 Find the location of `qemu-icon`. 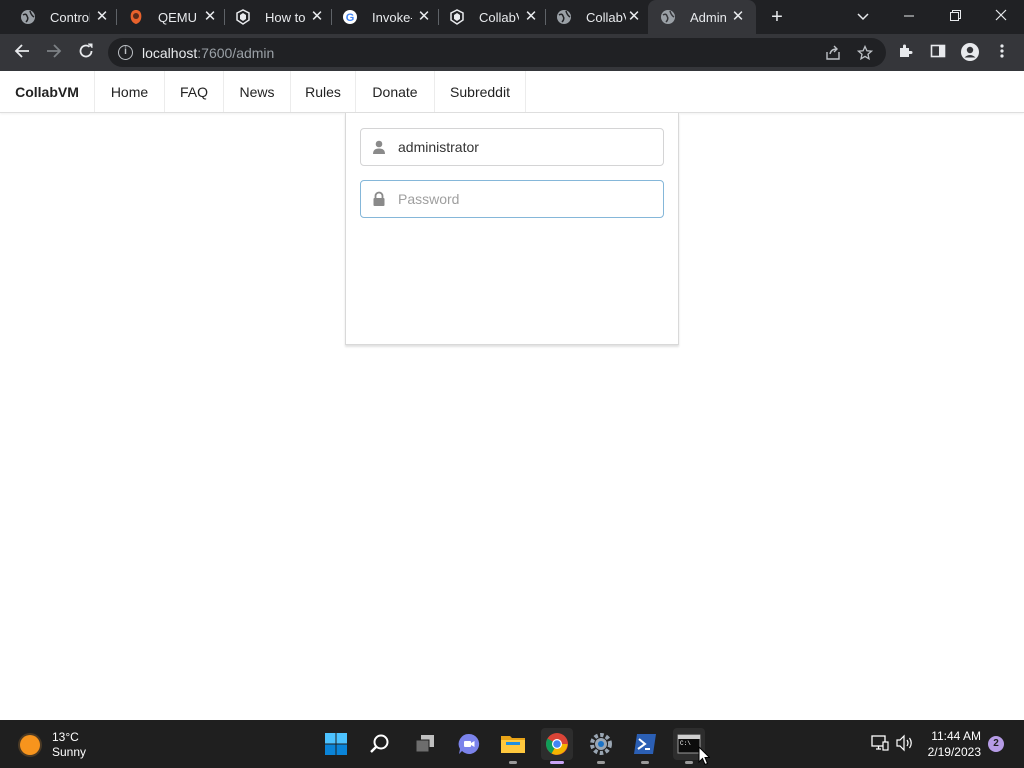

qemu-icon is located at coordinates (136, 17).